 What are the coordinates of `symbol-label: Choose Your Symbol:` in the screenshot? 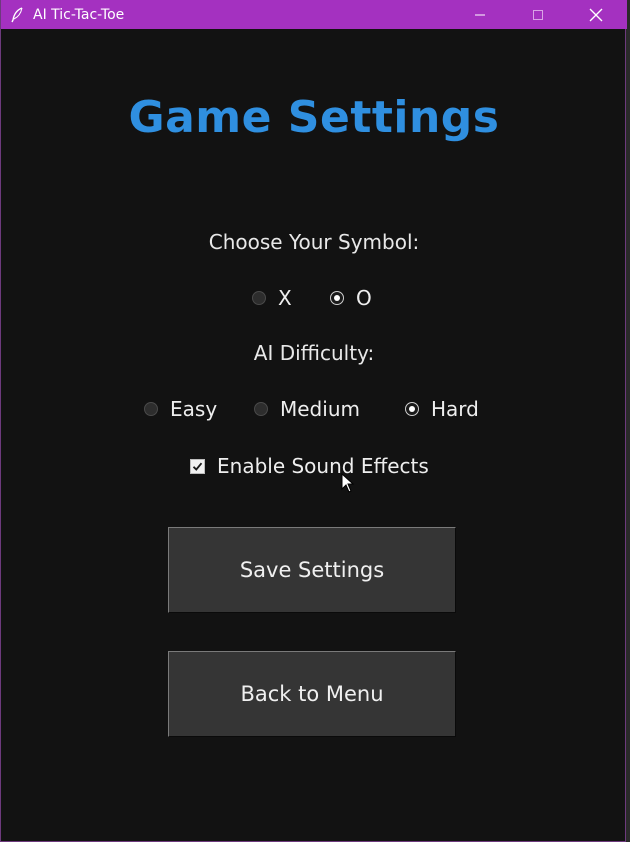 It's located at (314, 242).